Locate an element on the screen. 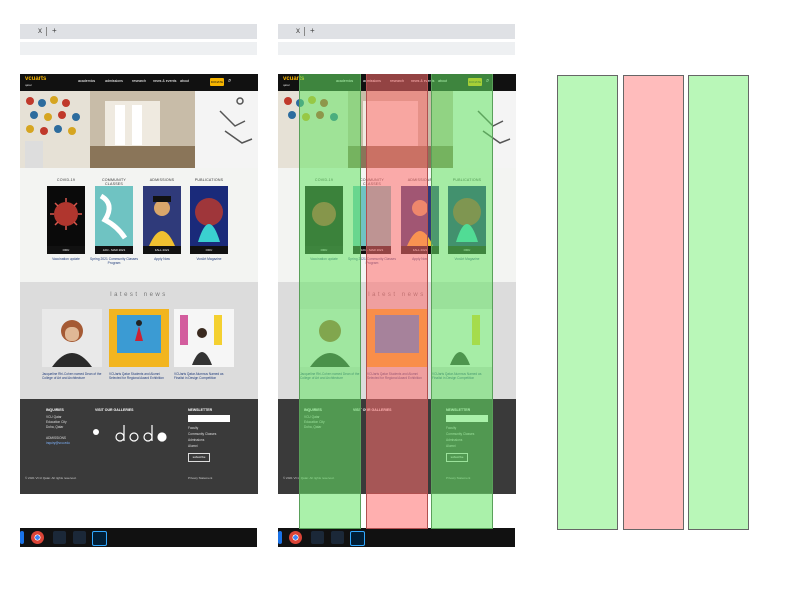 Image resolution: width=792 pixels, height=612 pixels. footer-email-link: inquiry@vcu.edu is located at coordinates (58, 443).